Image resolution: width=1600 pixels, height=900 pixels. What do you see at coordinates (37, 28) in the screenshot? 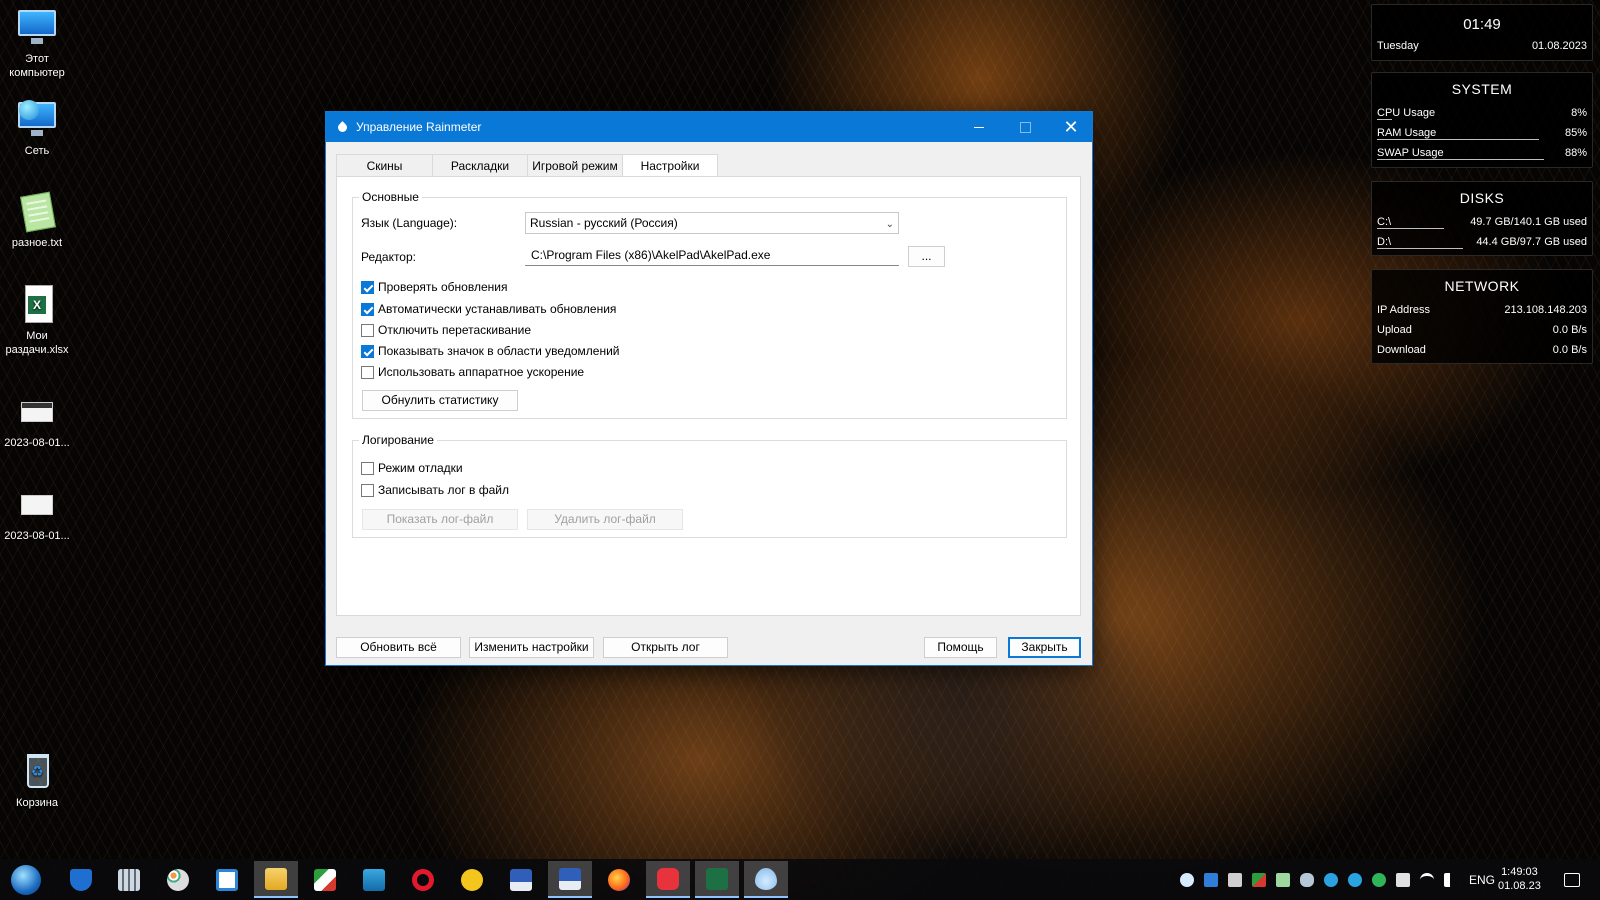
I see `computer-icon` at bounding box center [37, 28].